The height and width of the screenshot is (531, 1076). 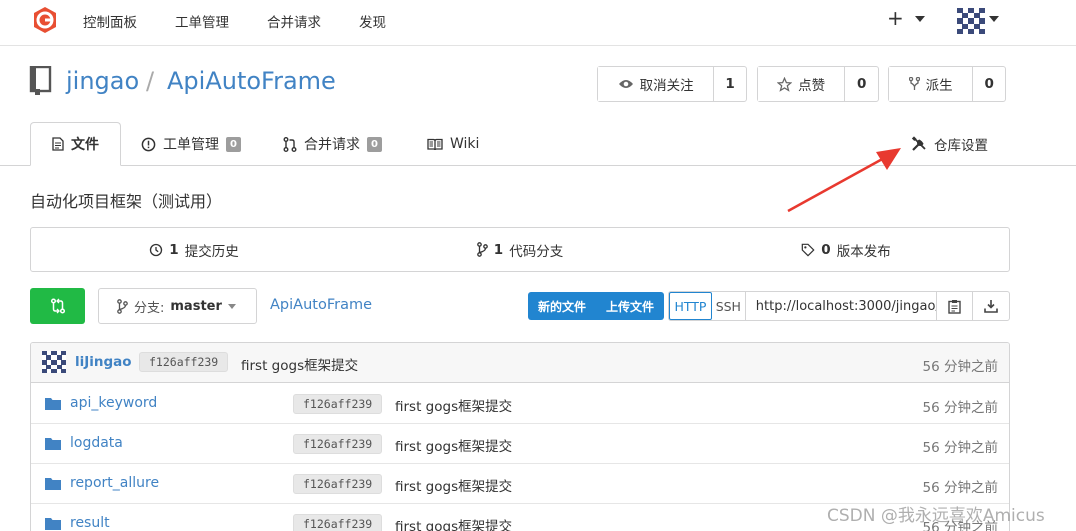 I want to click on unwatch-label-button: 取消关注, so click(x=656, y=84).